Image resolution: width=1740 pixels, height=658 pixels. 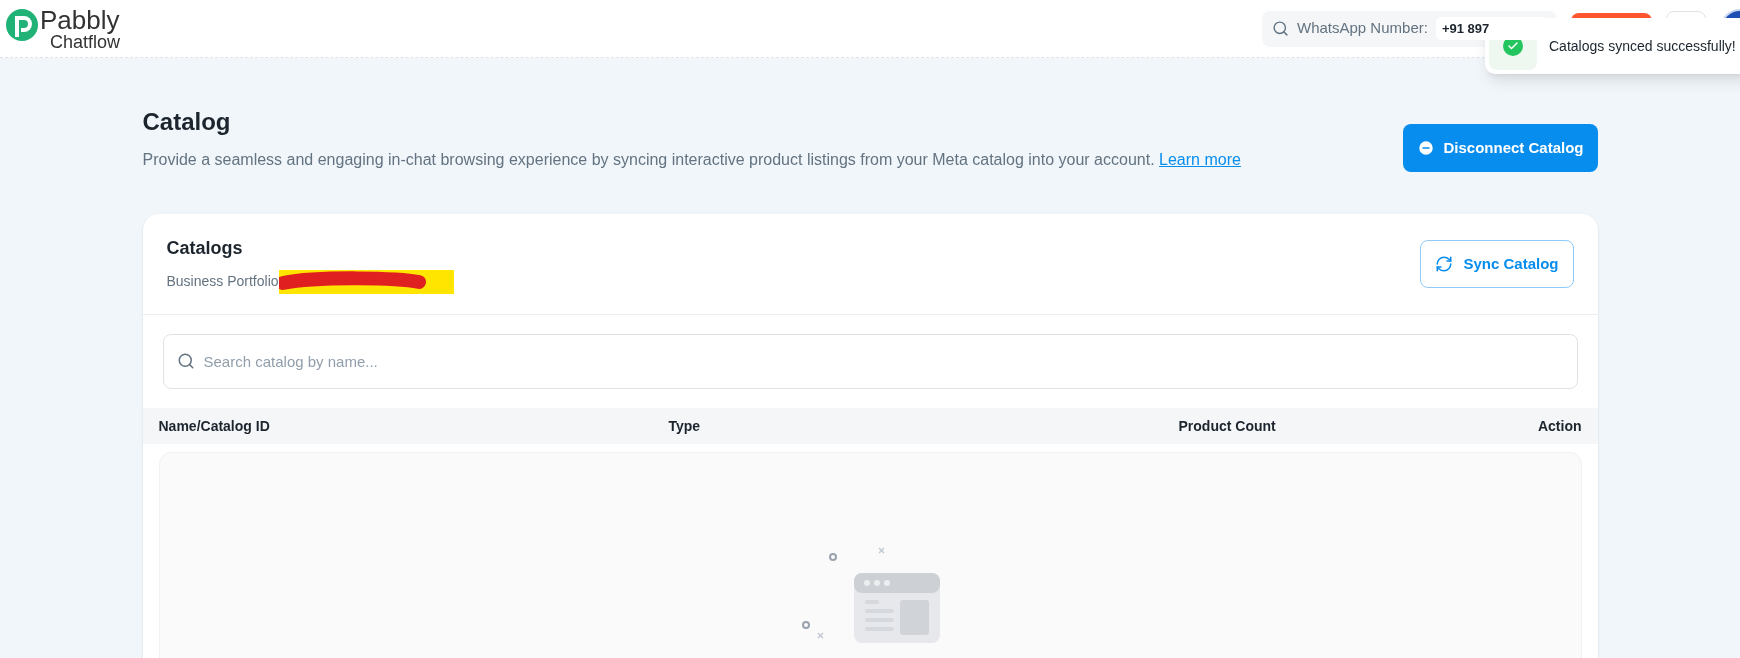 I want to click on whatsapp-label: WhatsApp Number:, so click(x=1362, y=28).